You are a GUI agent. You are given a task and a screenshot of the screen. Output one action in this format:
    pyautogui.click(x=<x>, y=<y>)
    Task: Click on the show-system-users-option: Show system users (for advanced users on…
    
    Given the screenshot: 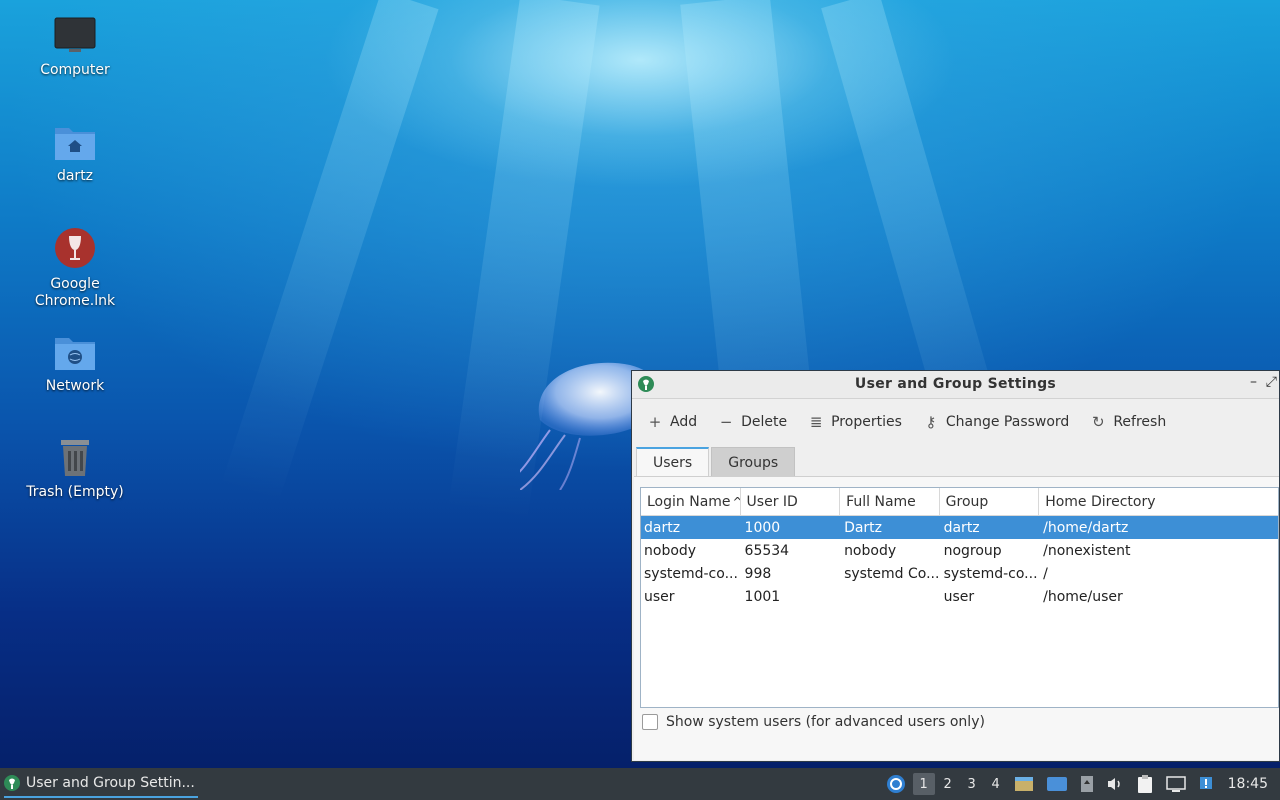 What is the action you would take?
    pyautogui.click(x=813, y=722)
    